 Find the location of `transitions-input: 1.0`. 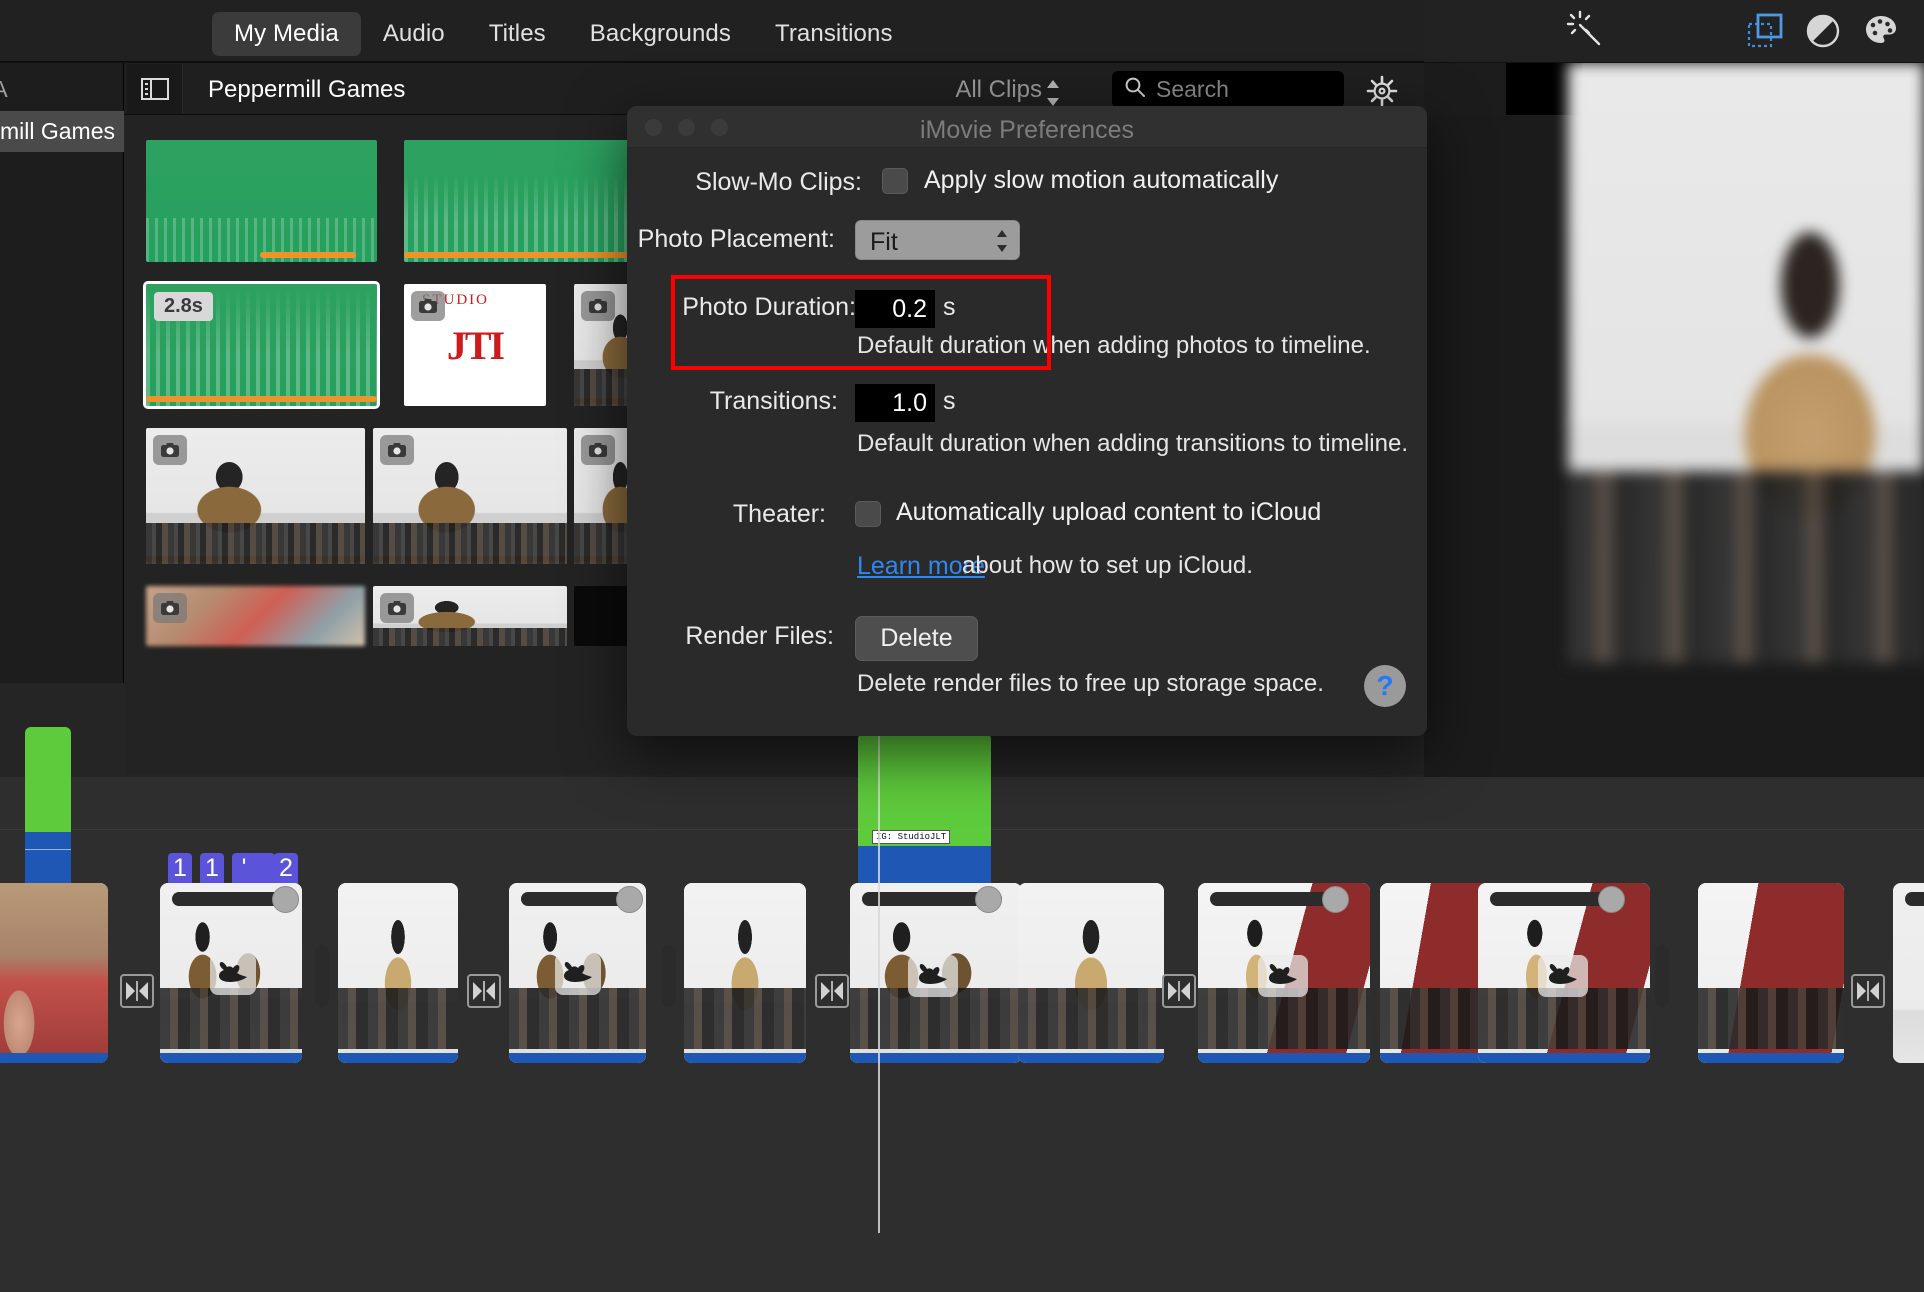

transitions-input: 1.0 is located at coordinates (895, 403).